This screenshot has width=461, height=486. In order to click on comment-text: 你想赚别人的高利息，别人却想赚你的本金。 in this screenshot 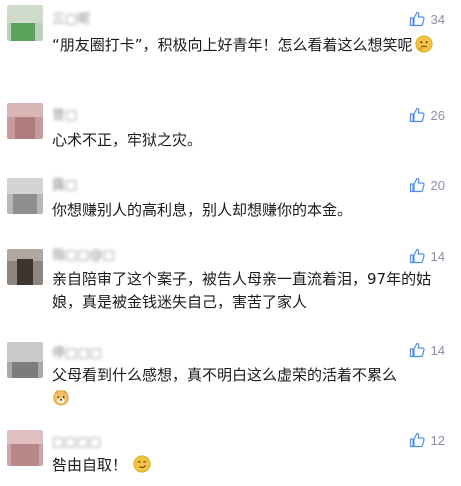, I will do `click(252, 210)`.